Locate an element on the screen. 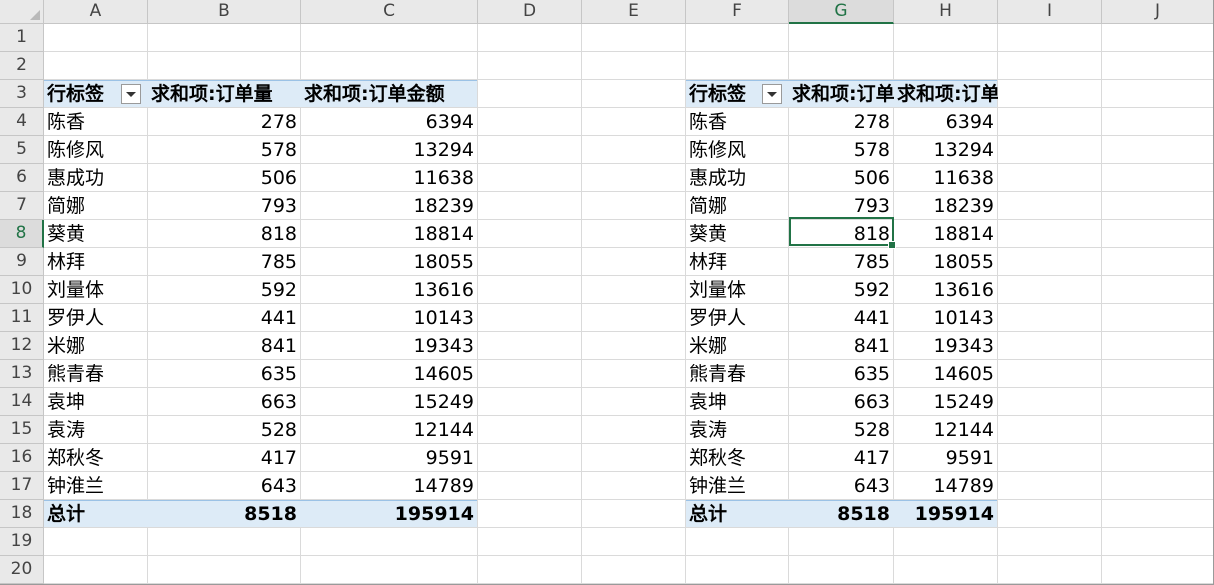  pivot-left-cell: 葵黄 is located at coordinates (96, 234).